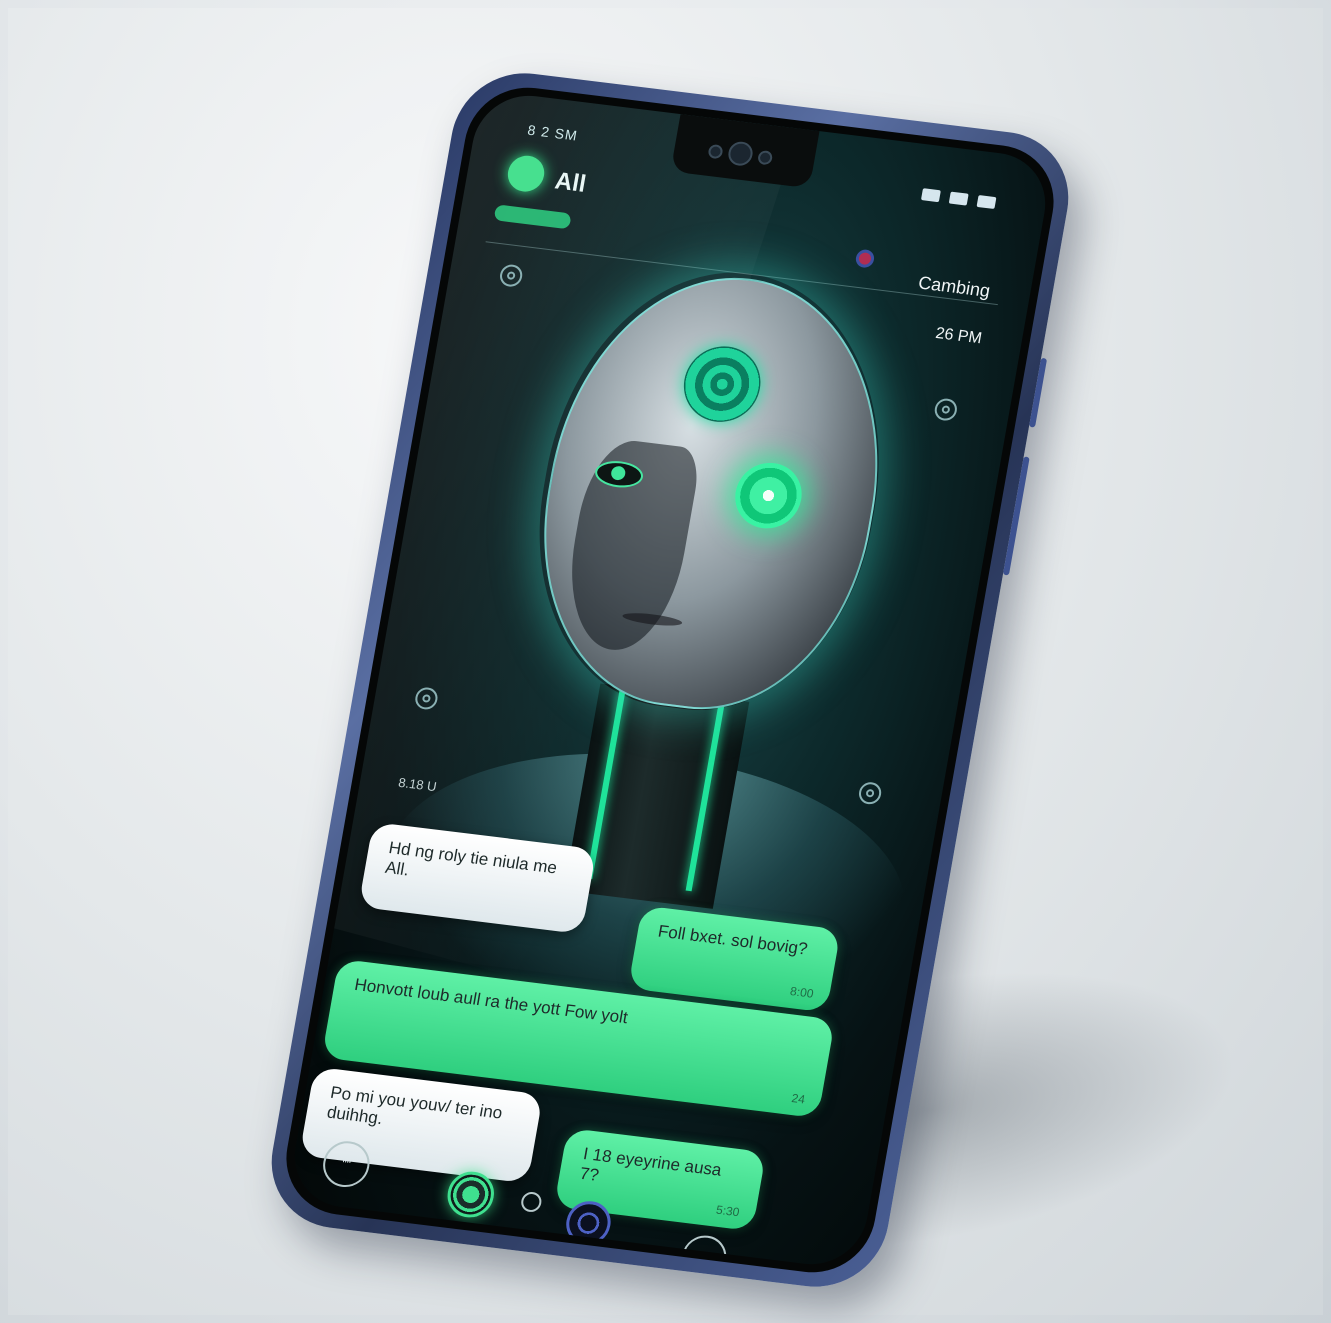  I want to click on message-text: I 18 eyeyrine ausa 7?, so click(651, 1165).